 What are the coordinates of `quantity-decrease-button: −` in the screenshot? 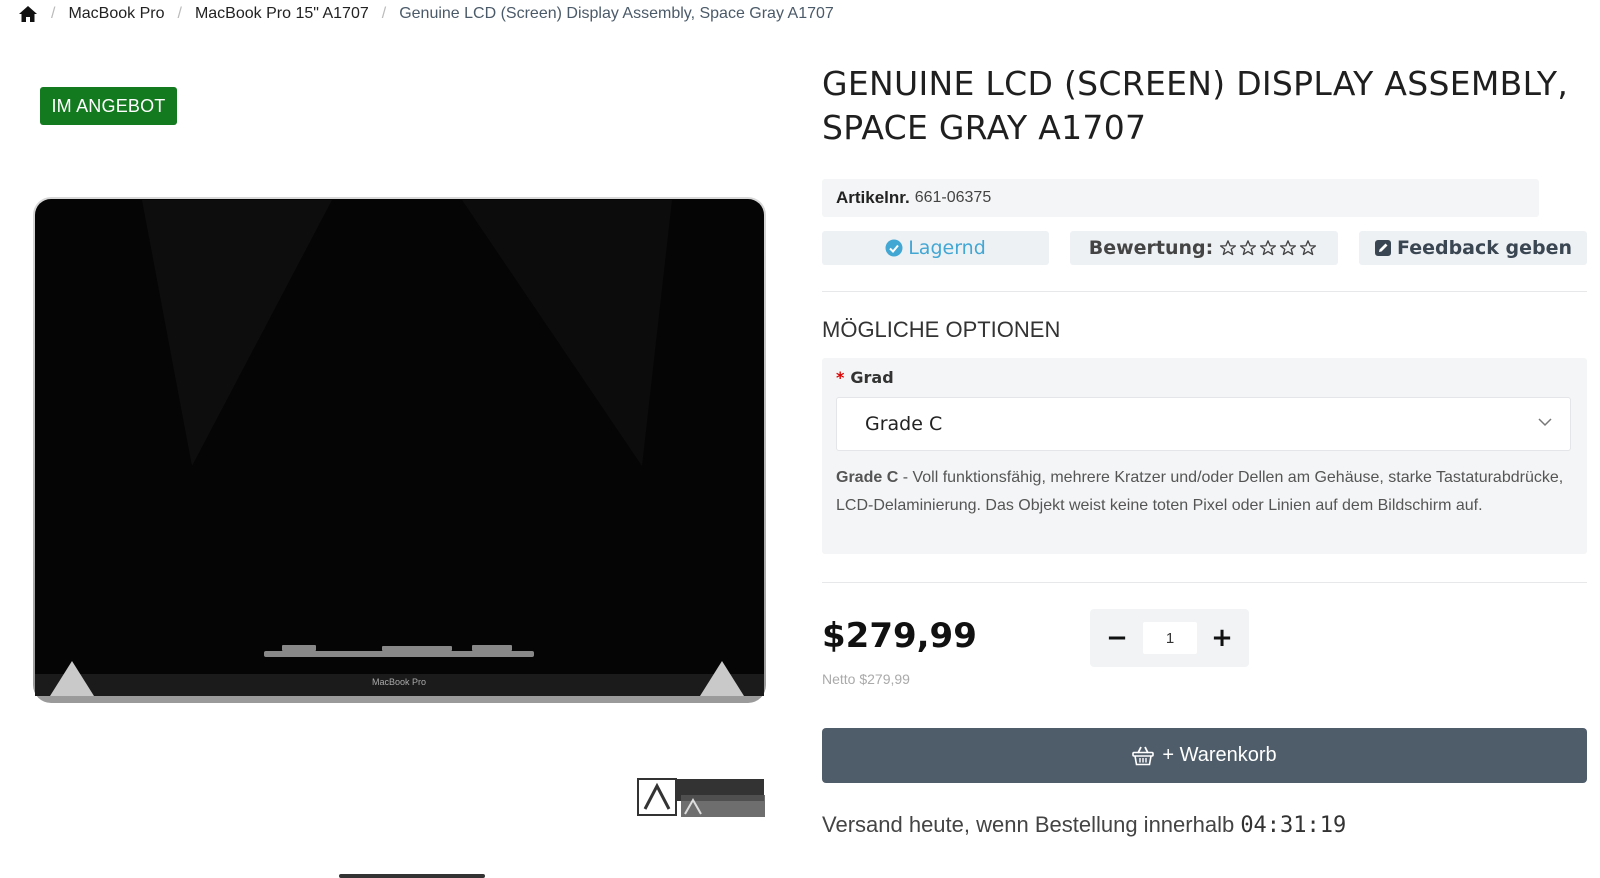 It's located at (1117, 638).